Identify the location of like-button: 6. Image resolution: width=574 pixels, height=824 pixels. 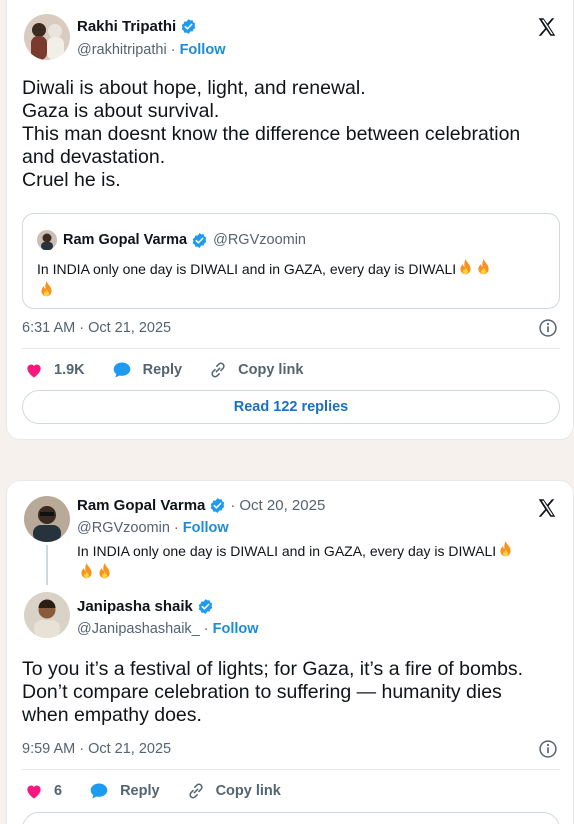
(43, 791).